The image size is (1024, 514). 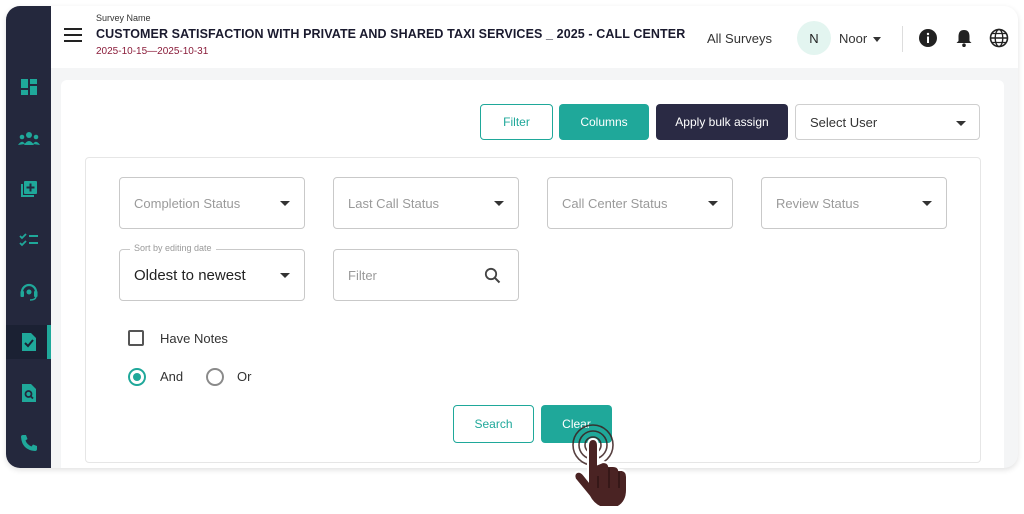 I want to click on sidebar-item-document-search, so click(x=28, y=393).